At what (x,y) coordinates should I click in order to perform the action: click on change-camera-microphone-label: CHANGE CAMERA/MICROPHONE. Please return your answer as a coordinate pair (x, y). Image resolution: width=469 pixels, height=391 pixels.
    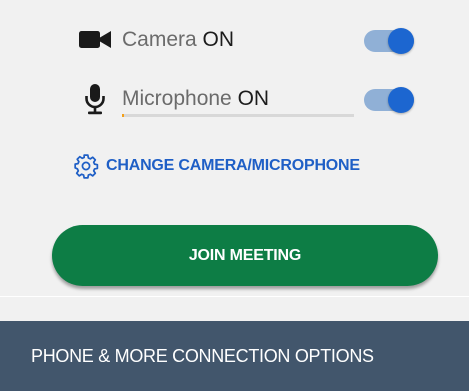
    Looking at the image, I should click on (233, 165).